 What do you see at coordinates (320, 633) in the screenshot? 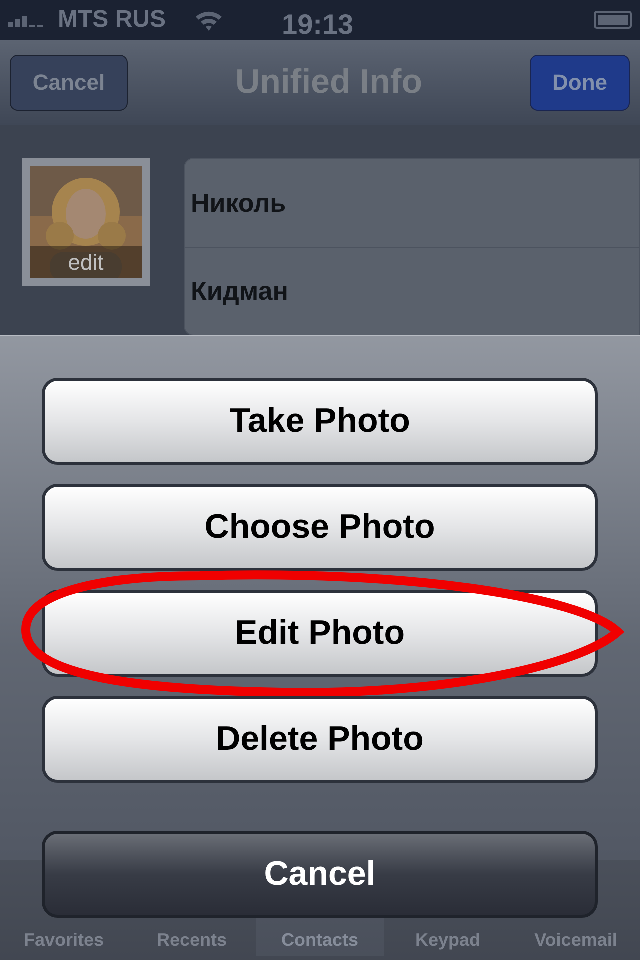
I see `action-button: Edit Photo` at bounding box center [320, 633].